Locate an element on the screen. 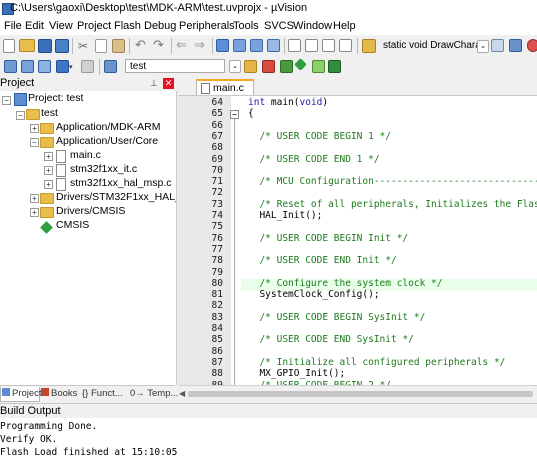 Image resolution: width=537 pixels, height=470 pixels. tree-file: main.c is located at coordinates (85, 156).